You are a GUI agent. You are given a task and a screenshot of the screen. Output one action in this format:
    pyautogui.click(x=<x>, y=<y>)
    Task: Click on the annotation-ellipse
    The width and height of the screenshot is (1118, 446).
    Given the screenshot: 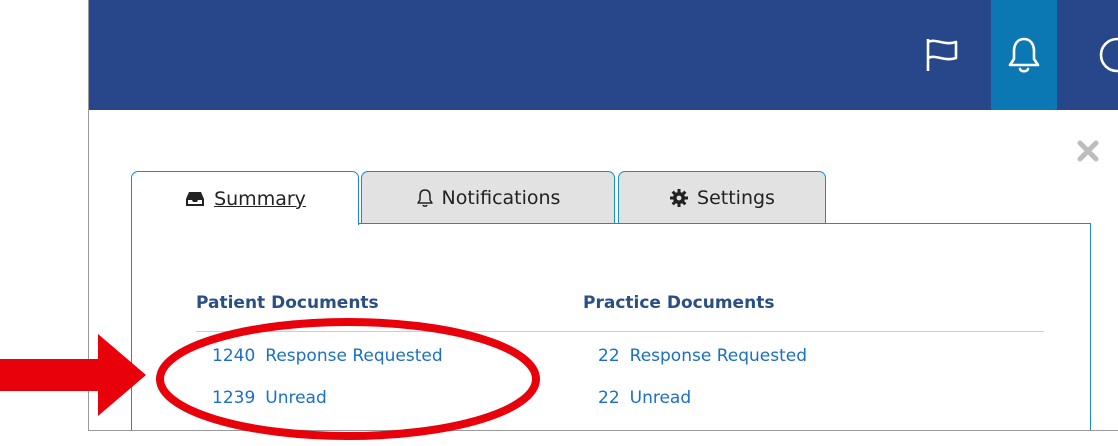 What is the action you would take?
    pyautogui.click(x=348, y=379)
    